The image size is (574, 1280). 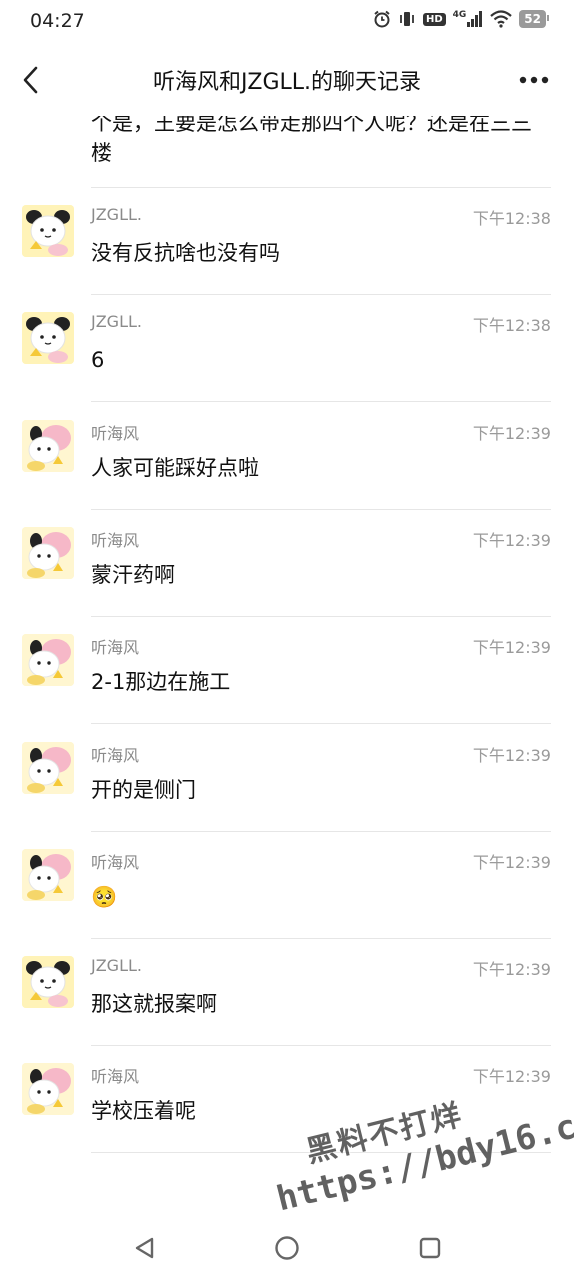 I want to click on list-item: 听海风 下午12:39 开的是侧门, so click(x=287, y=778).